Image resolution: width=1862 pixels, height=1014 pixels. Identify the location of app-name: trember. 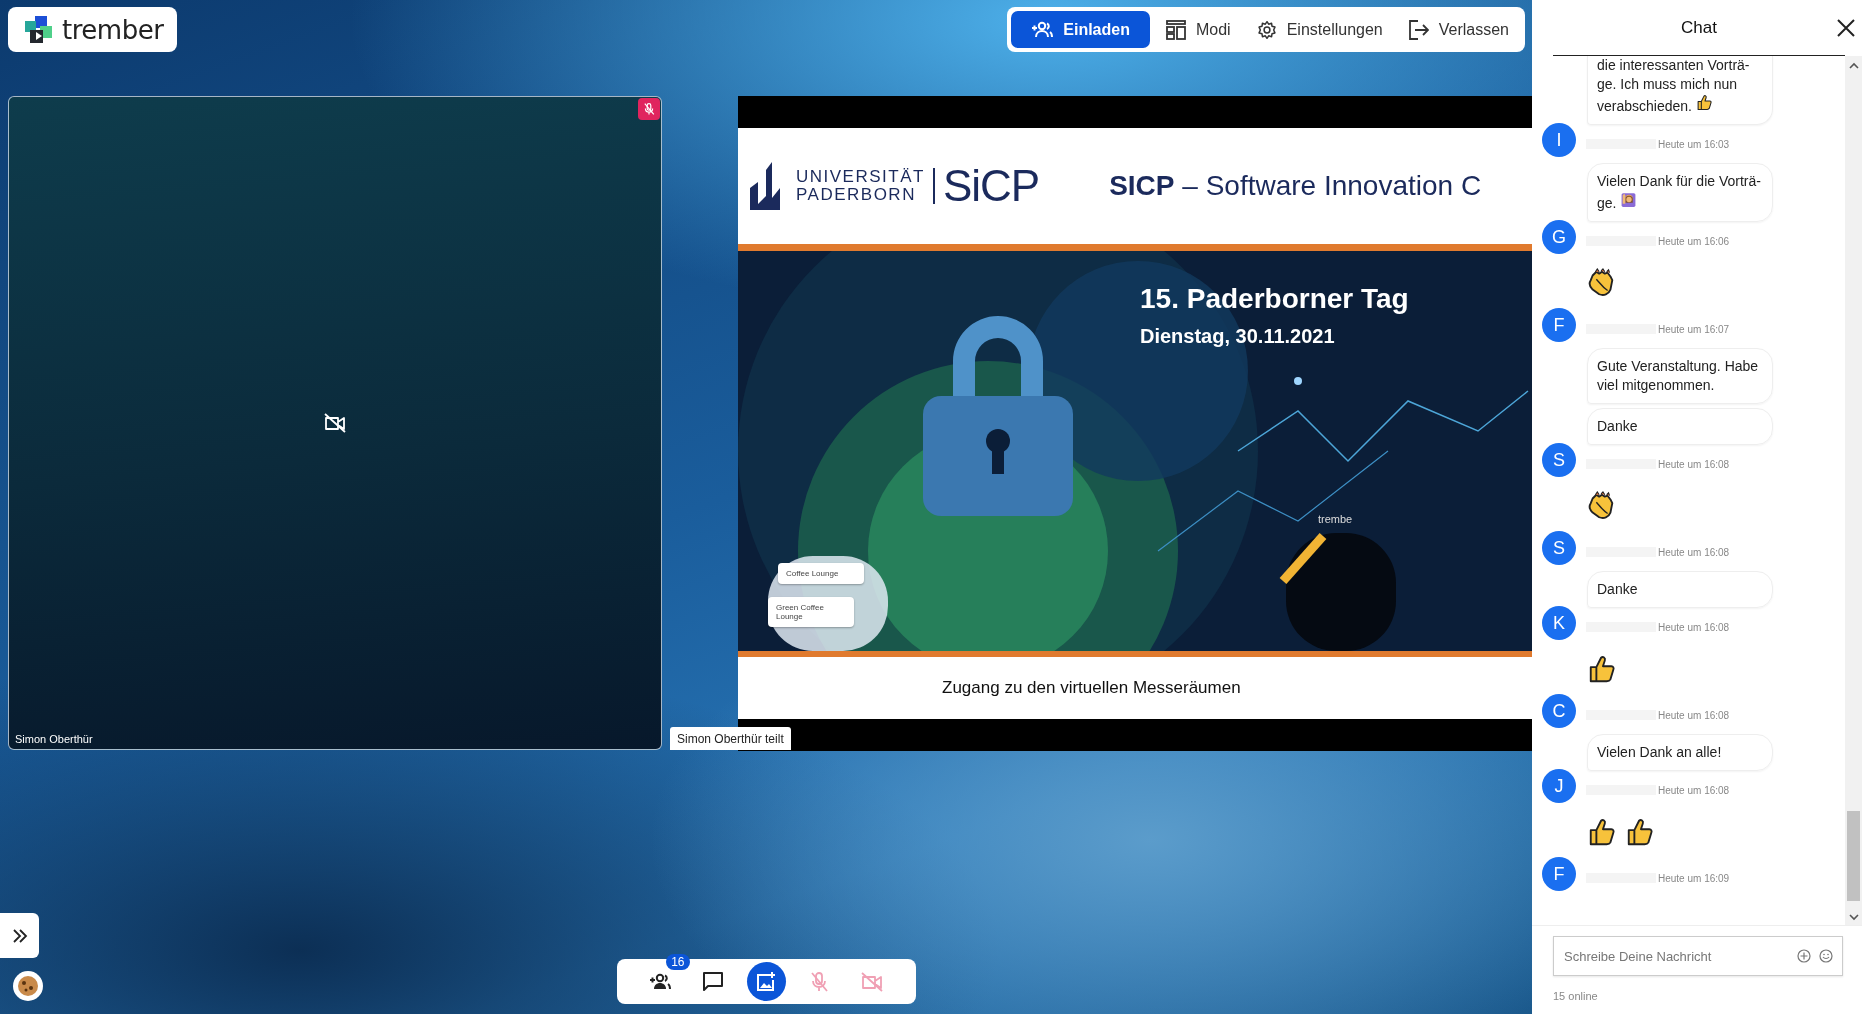
(113, 29).